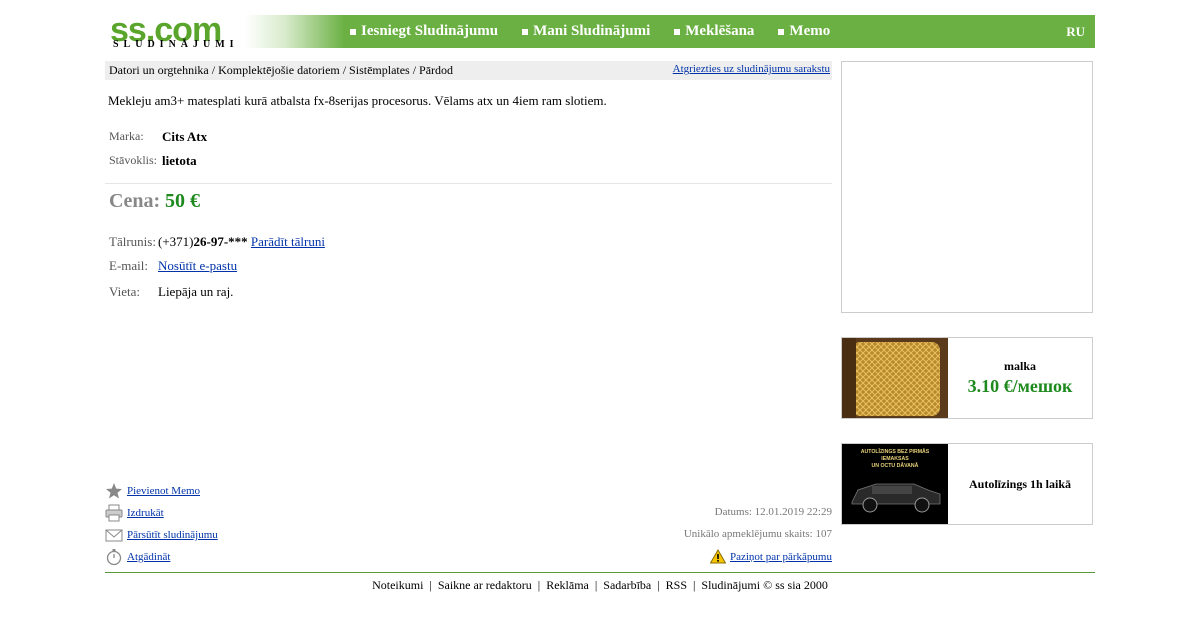 The image size is (1200, 630). Describe the element at coordinates (182, 201) in the screenshot. I see `price-value: 50 €` at that location.